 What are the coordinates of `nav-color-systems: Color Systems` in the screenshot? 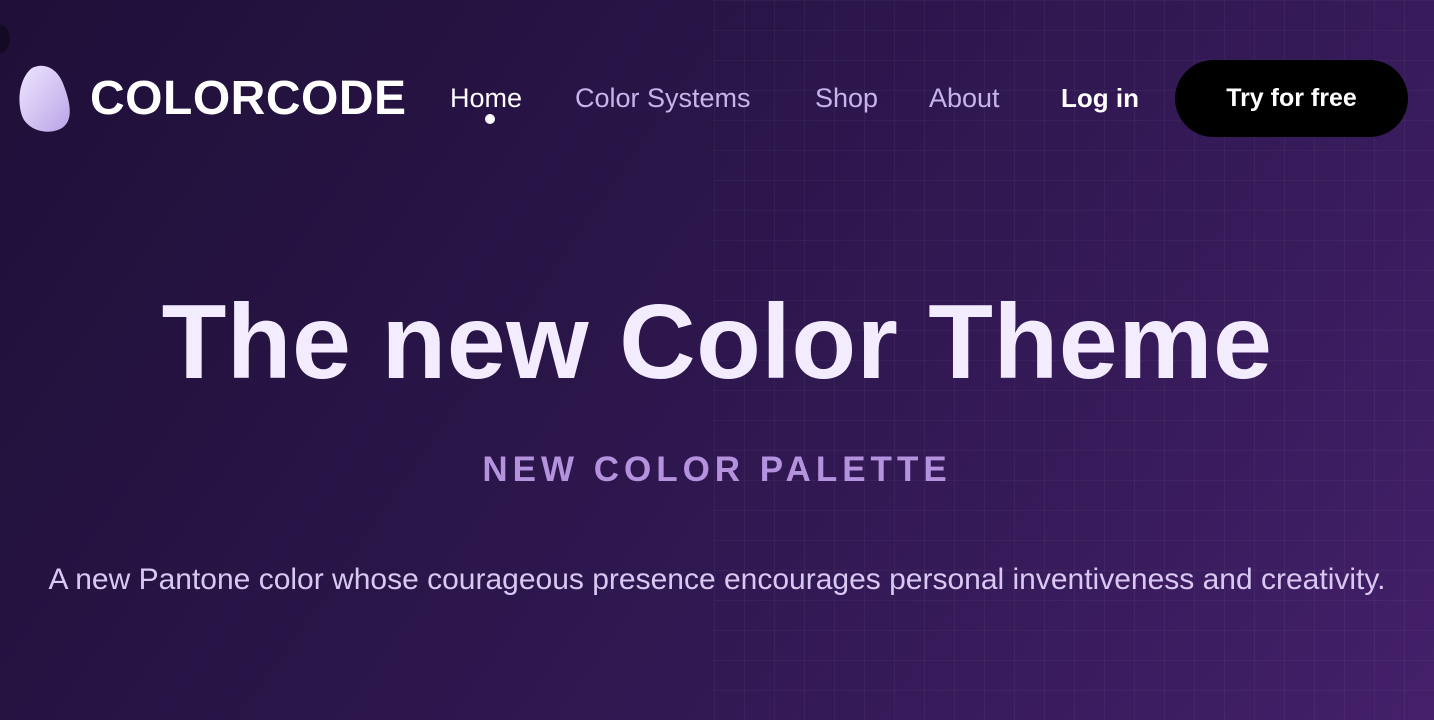 It's located at (663, 98).